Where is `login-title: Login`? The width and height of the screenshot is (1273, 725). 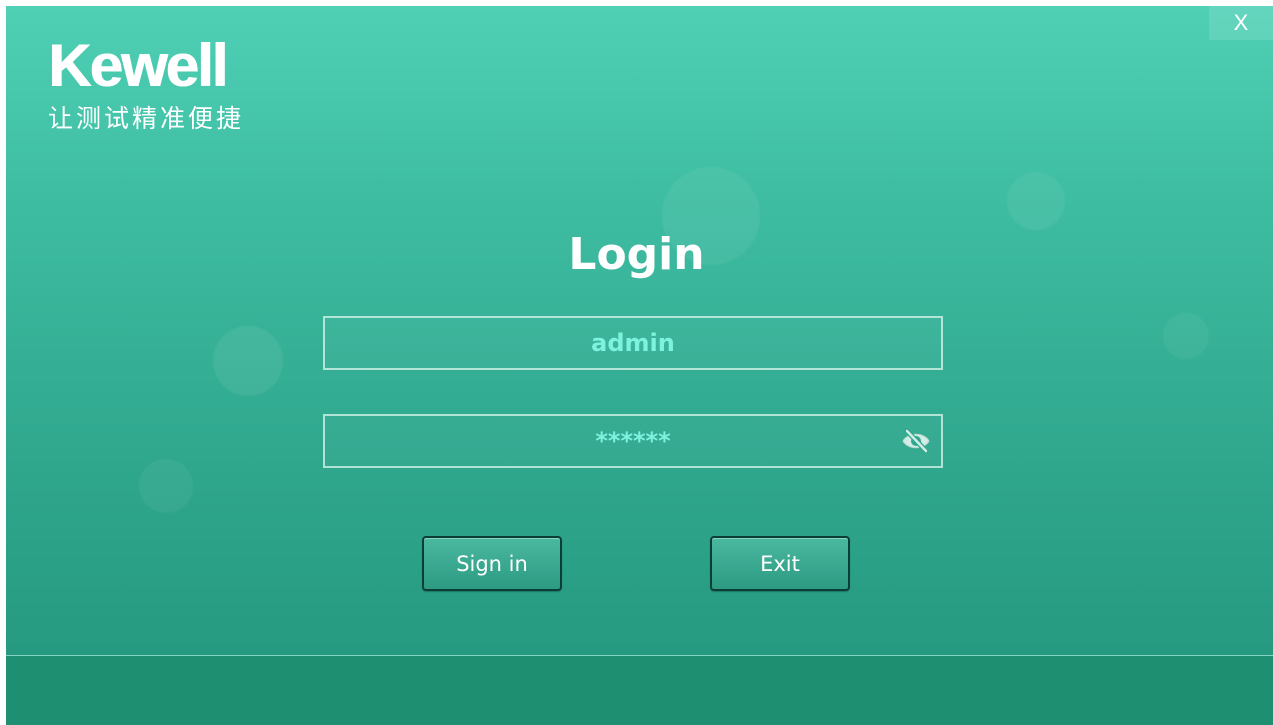
login-title: Login is located at coordinates (636, 254).